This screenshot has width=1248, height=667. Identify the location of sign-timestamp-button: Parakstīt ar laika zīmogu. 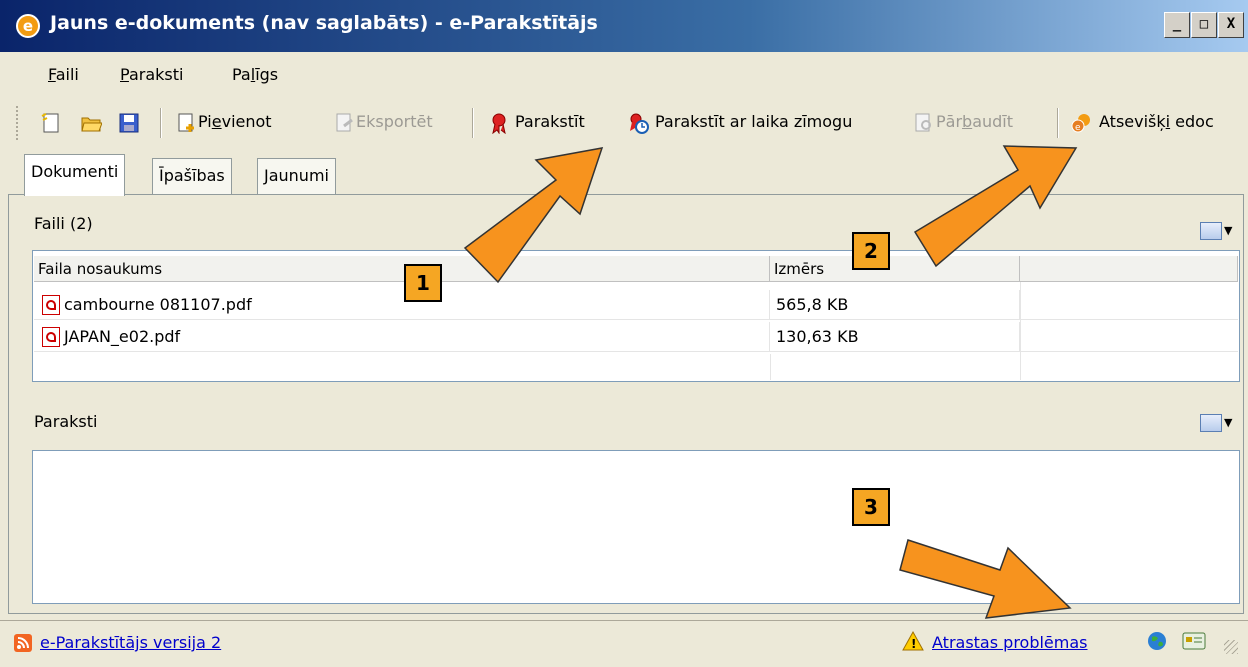
(753, 121).